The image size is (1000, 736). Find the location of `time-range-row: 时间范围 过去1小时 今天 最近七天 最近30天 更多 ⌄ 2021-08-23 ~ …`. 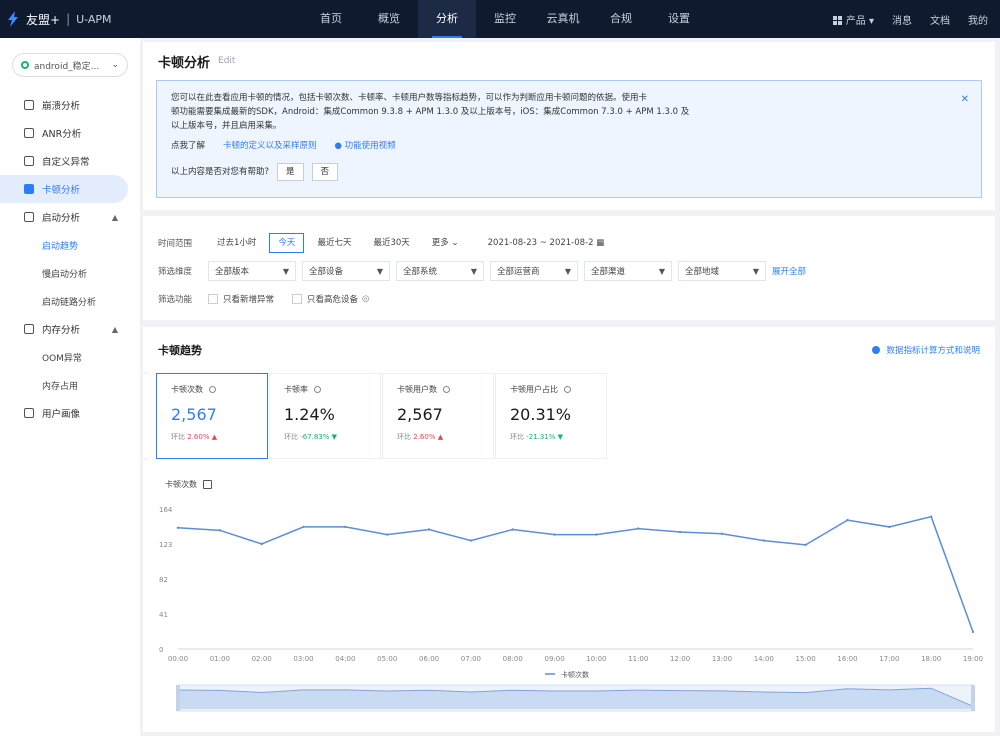

time-range-row: 时间范围 过去1小时 今天 最近七天 最近30天 更多 ⌄ 2021-08-23 ~ … is located at coordinates (569, 243).